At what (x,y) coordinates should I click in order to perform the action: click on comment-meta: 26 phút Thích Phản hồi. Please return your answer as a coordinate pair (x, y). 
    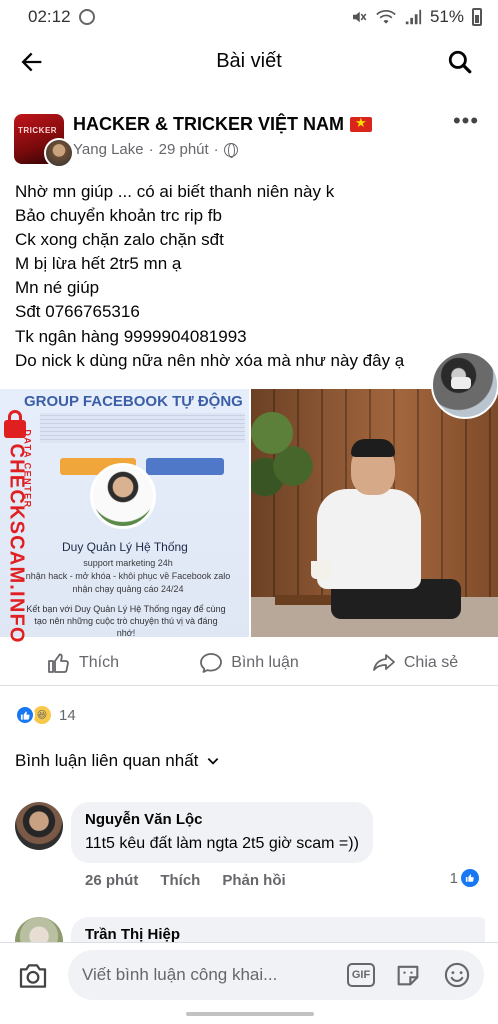
    Looking at the image, I should click on (185, 880).